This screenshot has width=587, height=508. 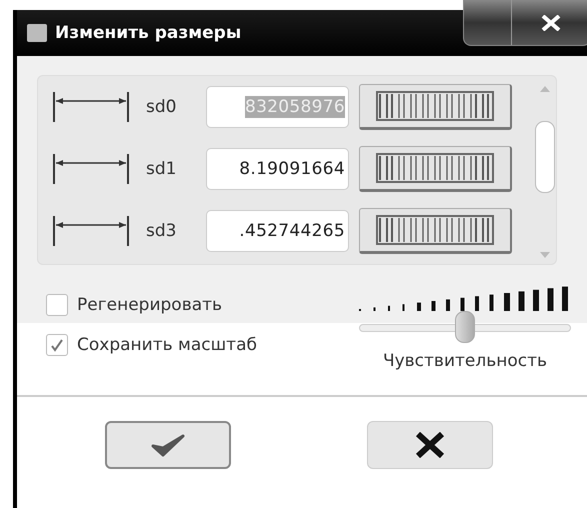 I want to click on ok-button, so click(x=168, y=445).